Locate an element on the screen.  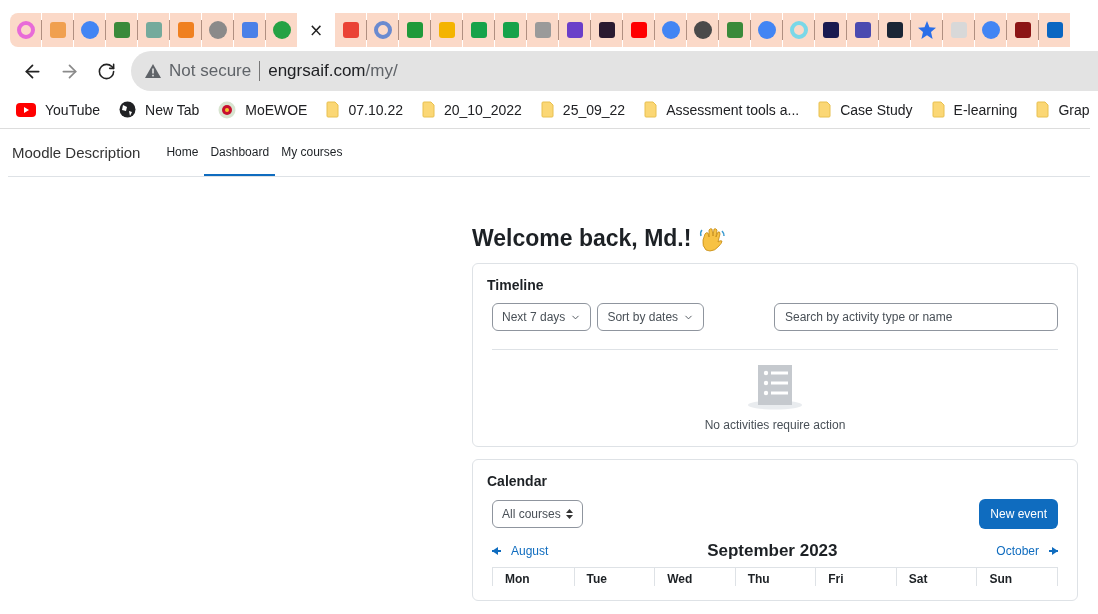
globe-icon is located at coordinates (127, 109).